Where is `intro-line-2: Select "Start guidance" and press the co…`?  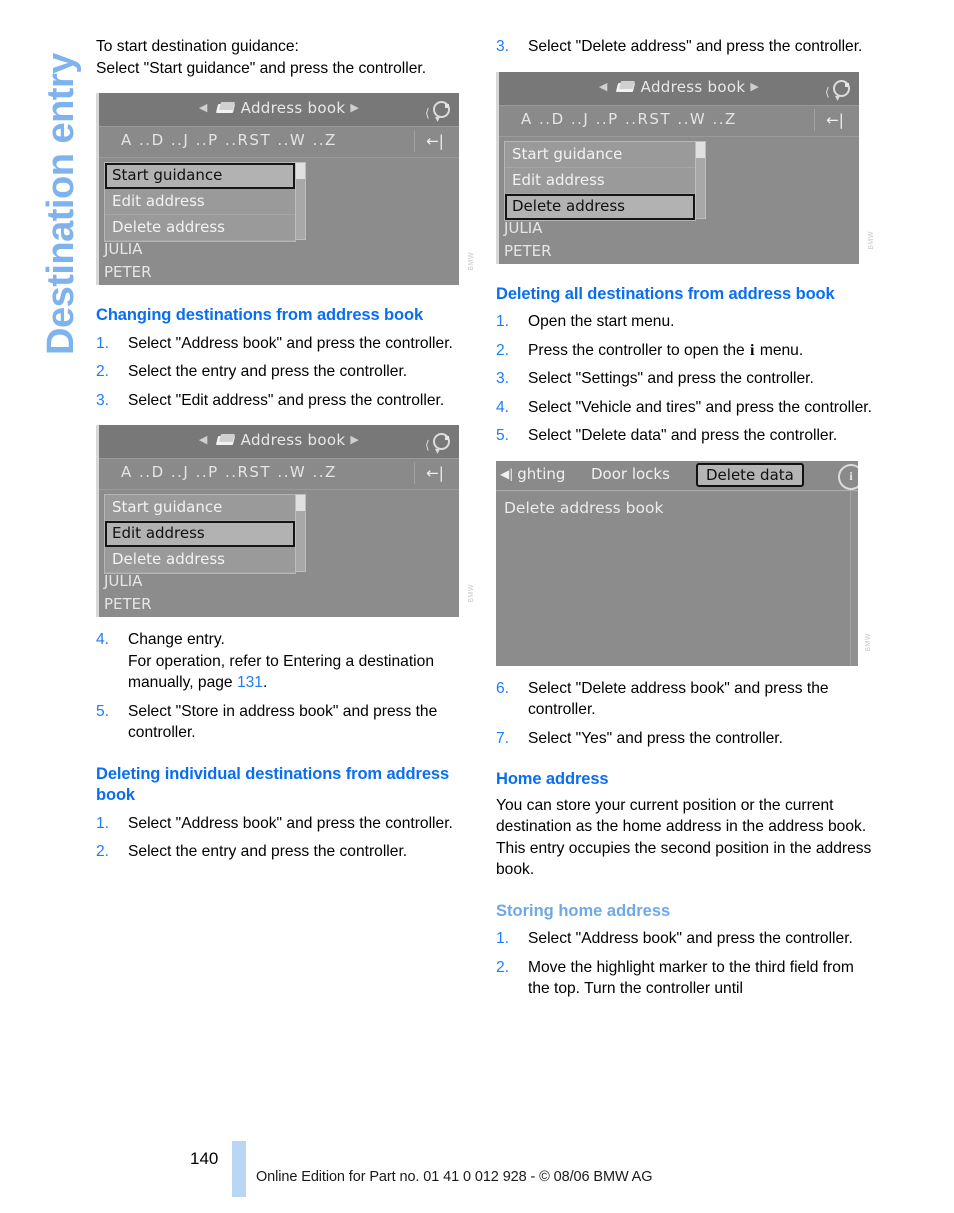
intro-line-2: Select "Start guidance" and press the co… is located at coordinates (261, 68).